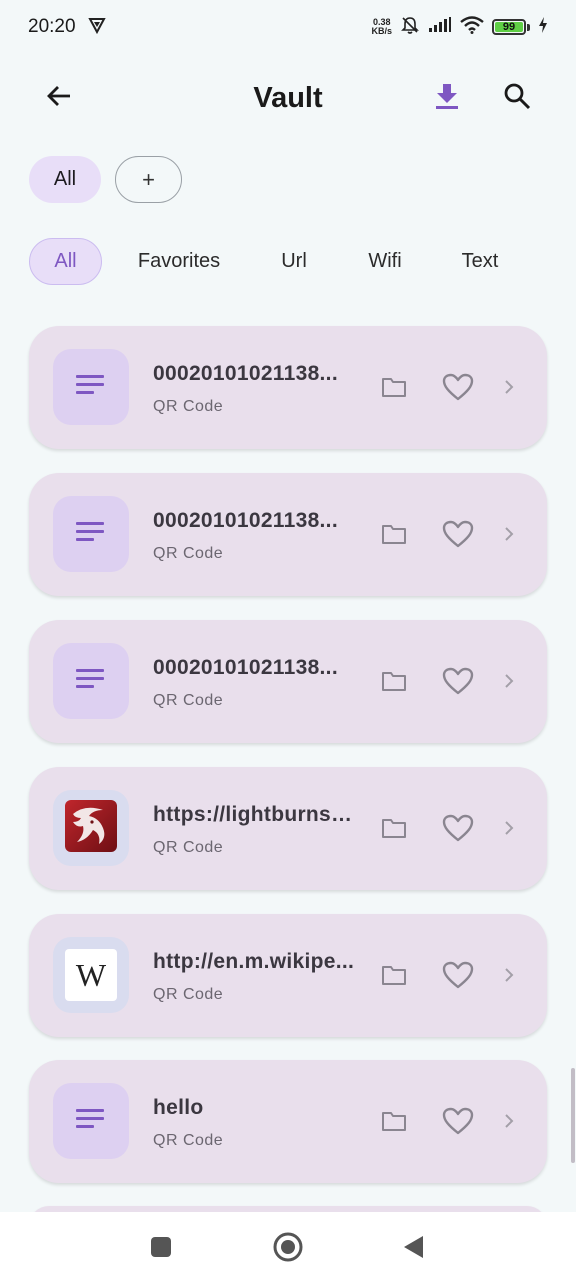 The height and width of the screenshot is (1280, 576). I want to click on filter-tabs: All Favorites Url Wifi Text, so click(289, 261).